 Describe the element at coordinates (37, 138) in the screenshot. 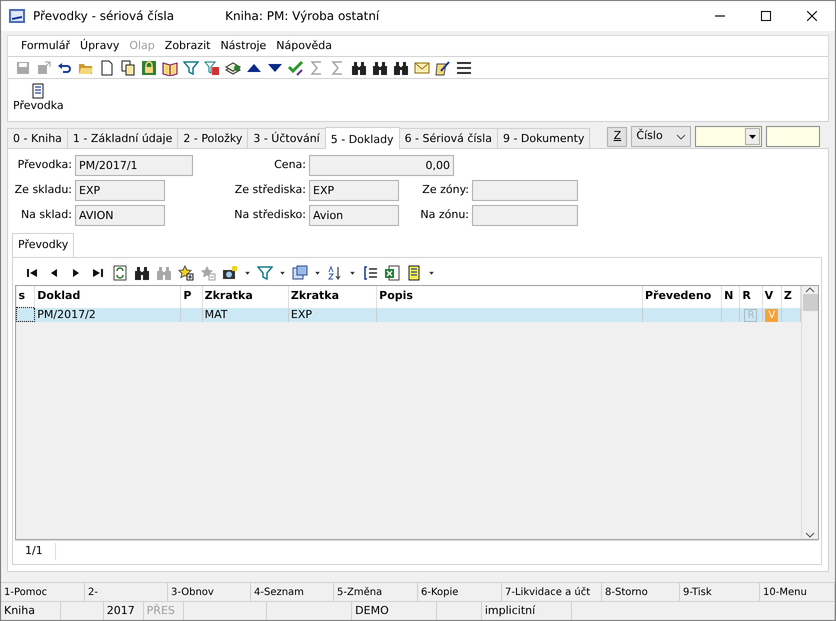

I see `tab: 0 - Kniha` at that location.